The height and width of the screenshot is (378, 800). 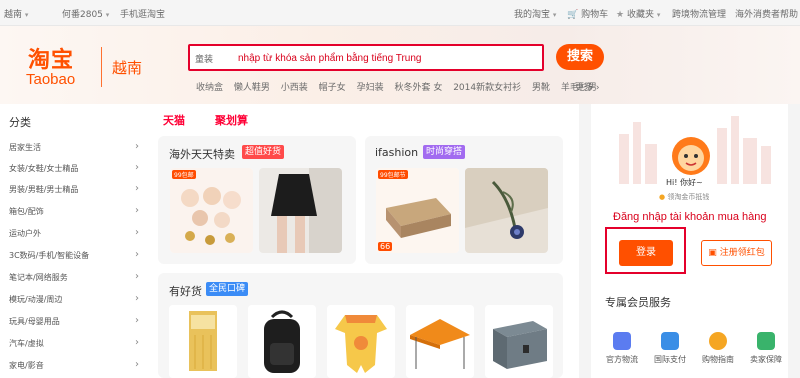 I want to click on logo-chinese: 淘宝, so click(x=51, y=60).